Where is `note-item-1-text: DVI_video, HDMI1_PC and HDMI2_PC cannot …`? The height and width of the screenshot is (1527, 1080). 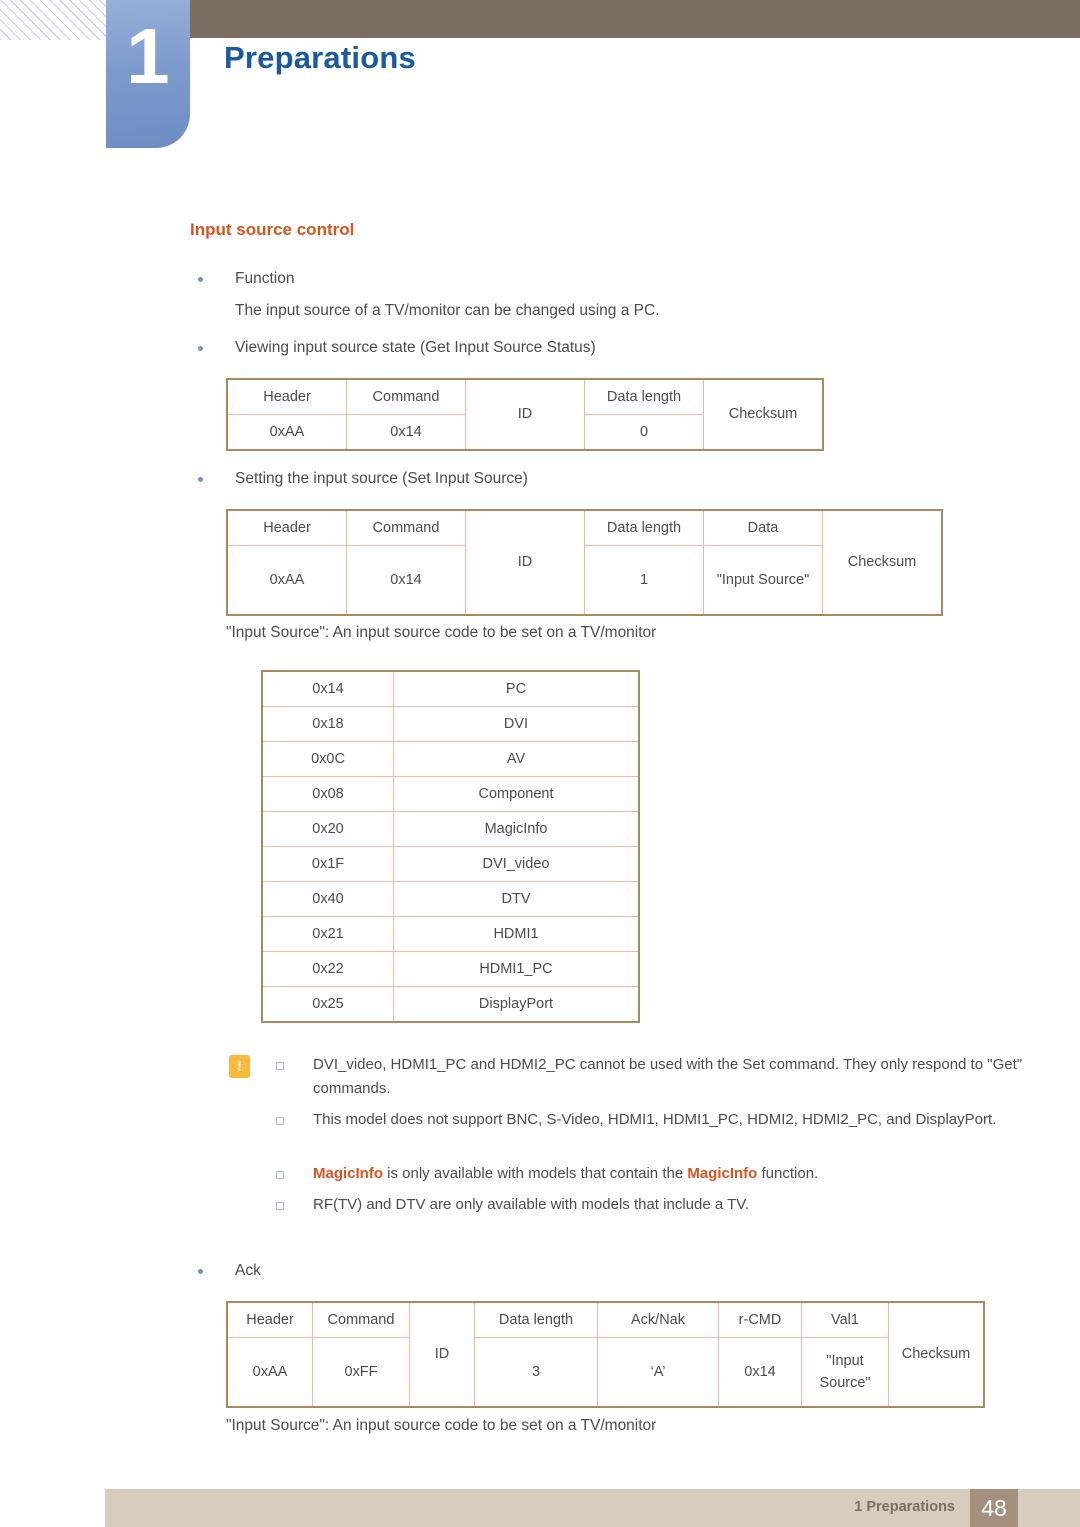
note-item-1-text: DVI_video, HDMI1_PC and HDMI2_PC cannot … is located at coordinates (668, 1076).